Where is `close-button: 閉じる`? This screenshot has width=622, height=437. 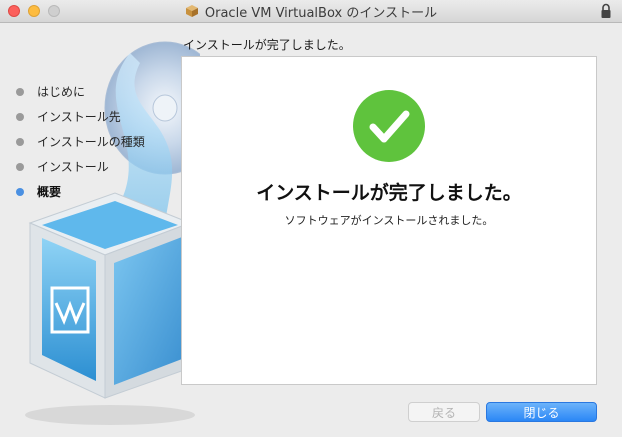
close-button: 閉じる is located at coordinates (541, 412).